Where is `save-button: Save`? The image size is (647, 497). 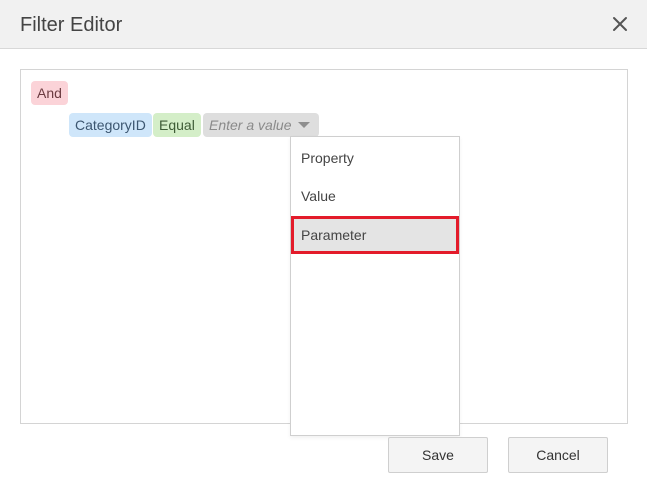
save-button: Save is located at coordinates (438, 455).